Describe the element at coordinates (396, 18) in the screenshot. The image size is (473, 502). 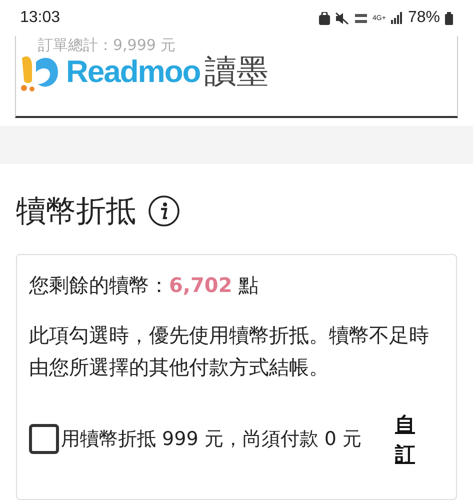
I see `signal-icon` at that location.